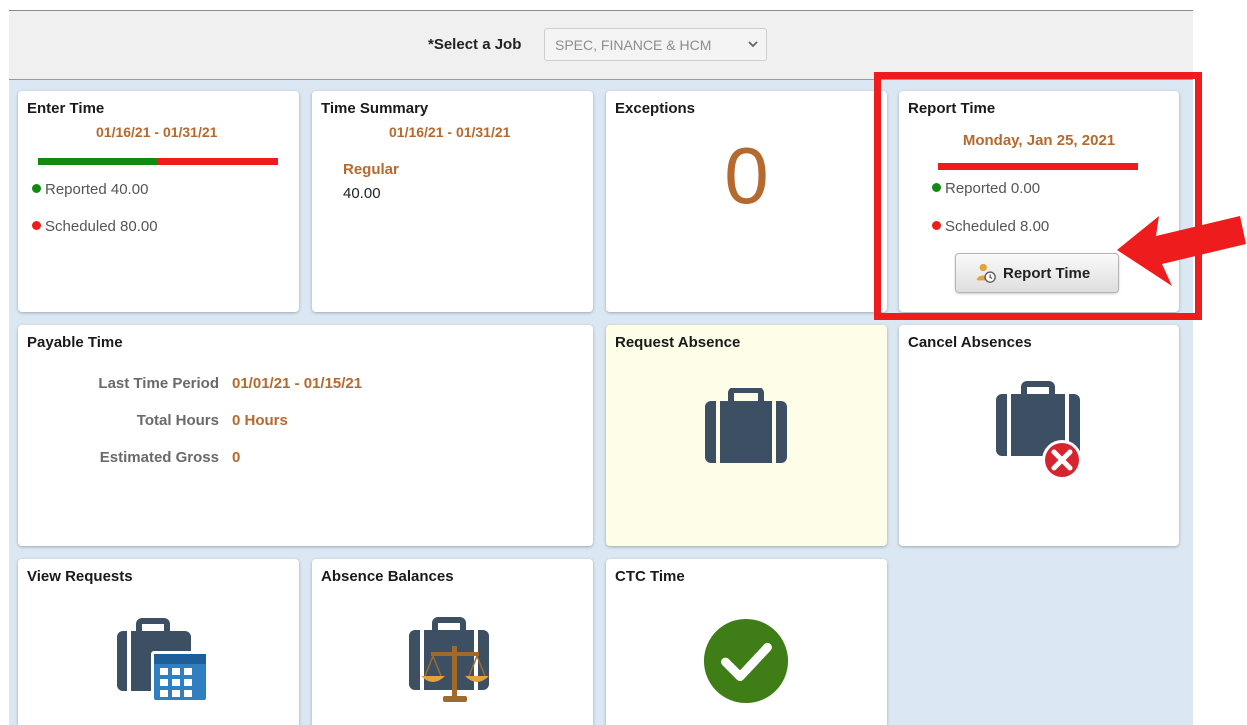 This screenshot has height=725, width=1247. Describe the element at coordinates (371, 169) in the screenshot. I see `hours-category: Regular` at that location.